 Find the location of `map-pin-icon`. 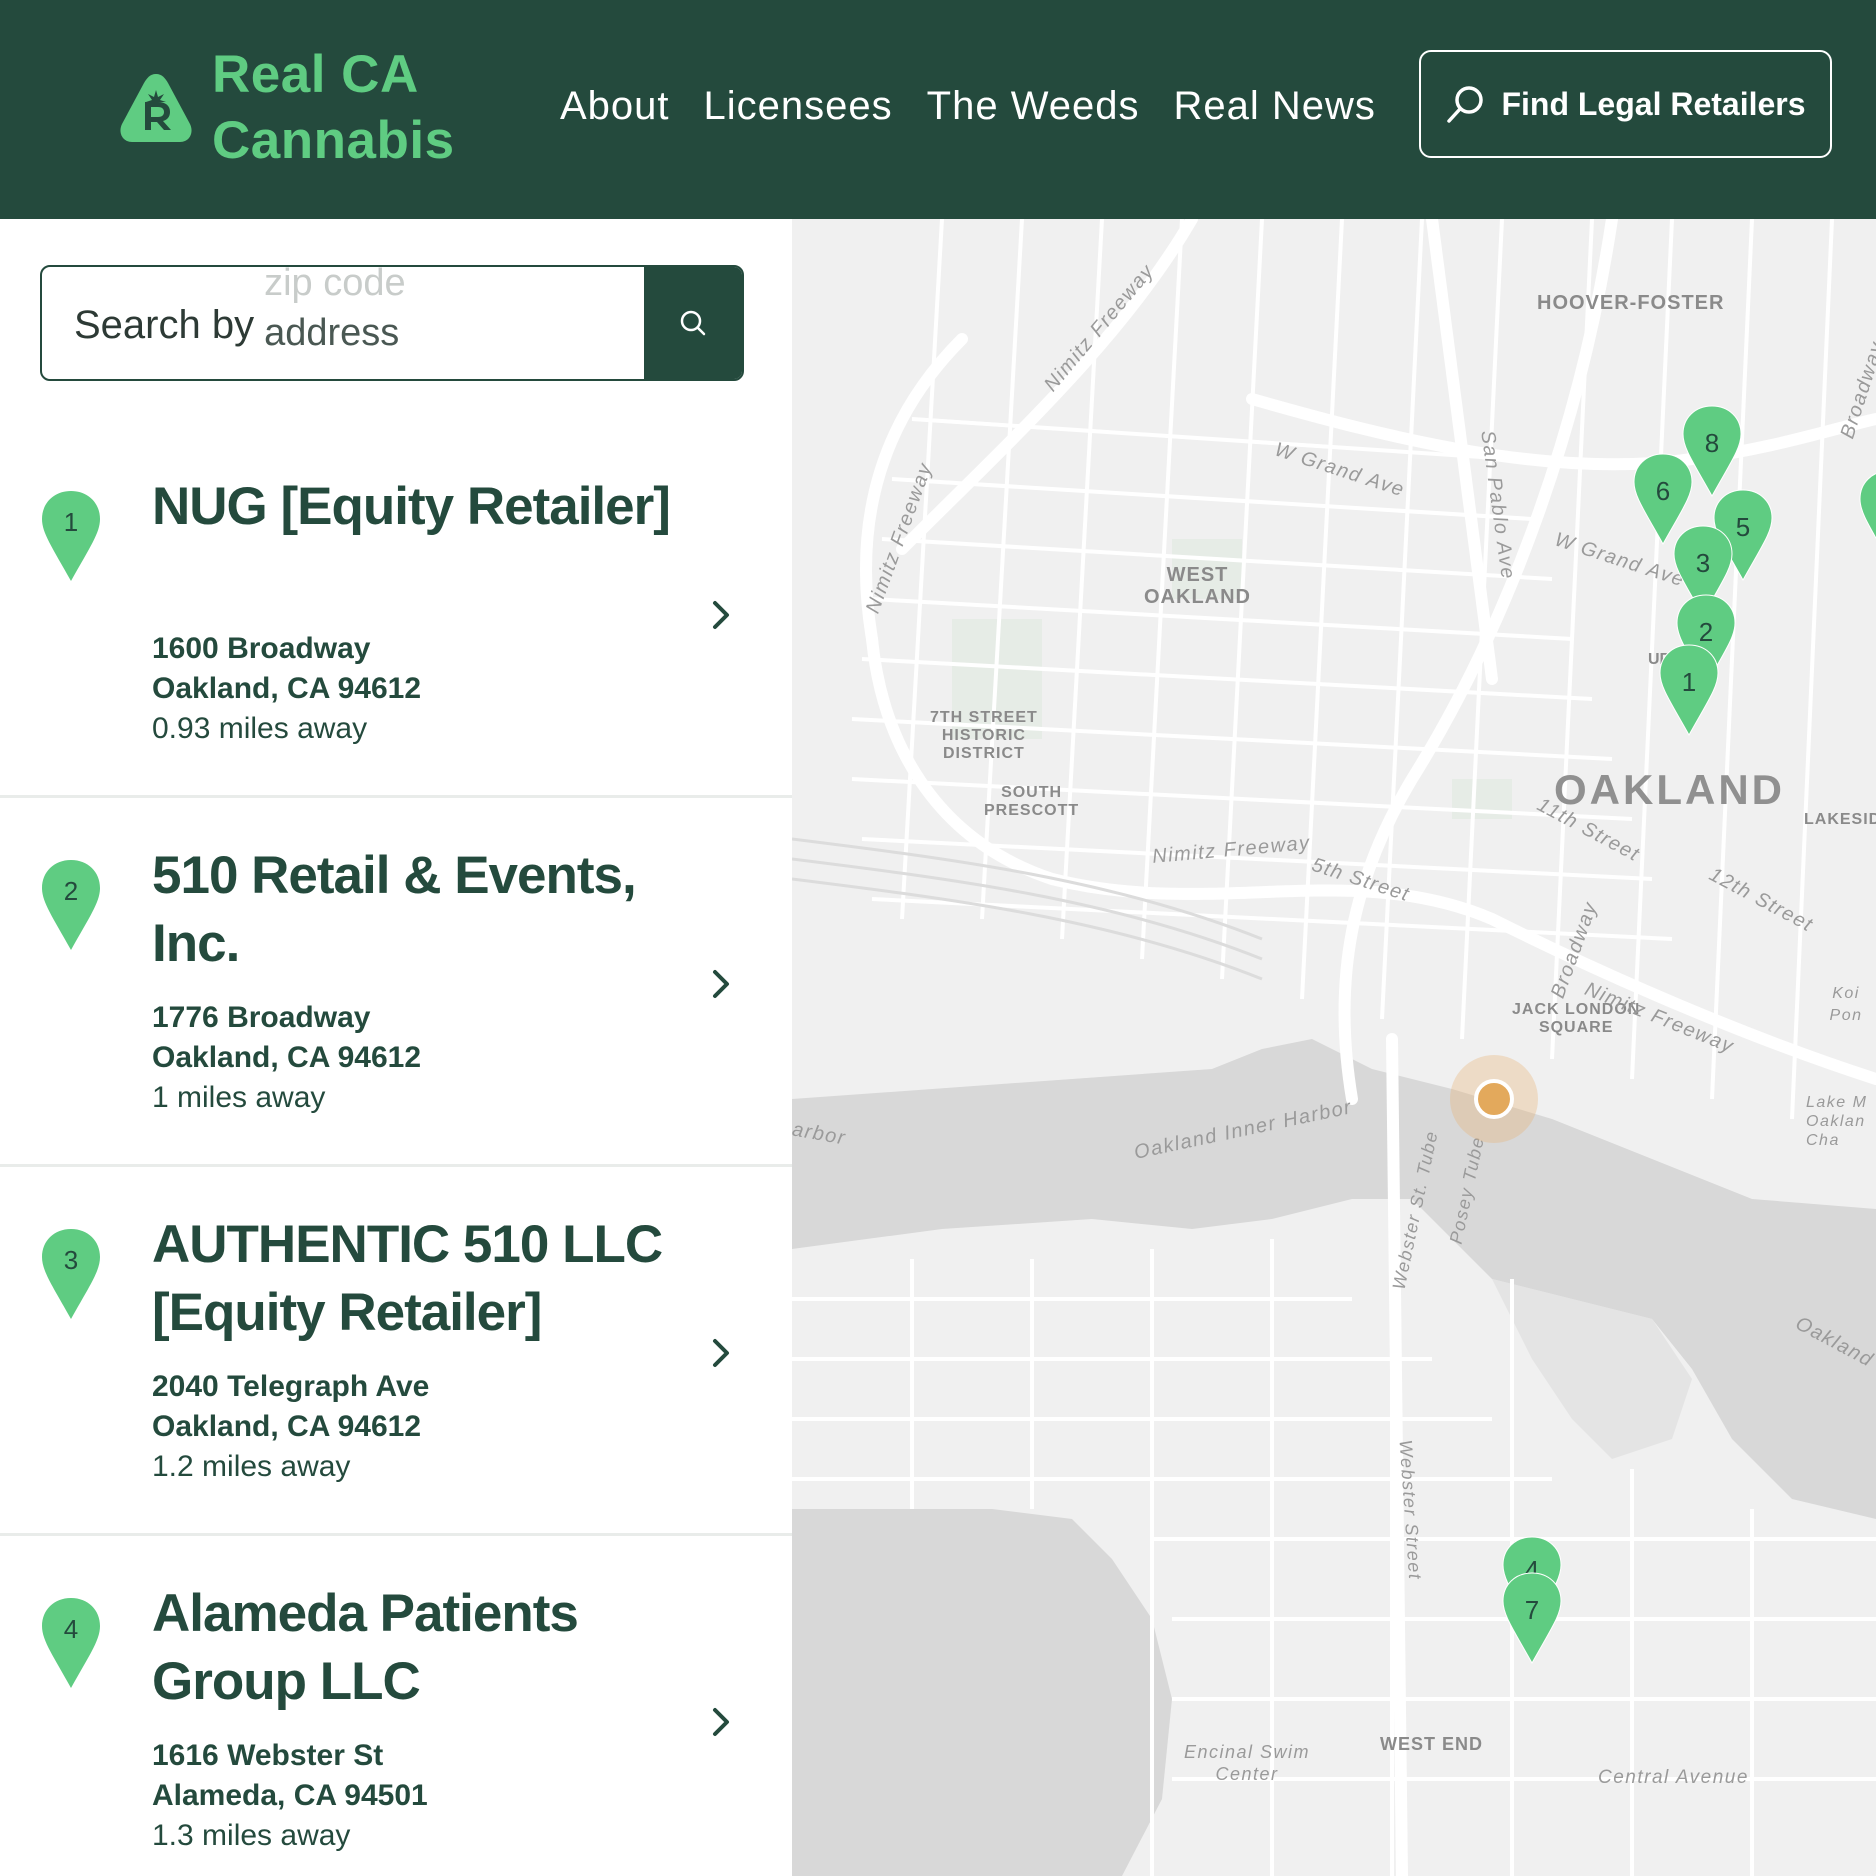

map-pin-icon is located at coordinates (1867, 516).